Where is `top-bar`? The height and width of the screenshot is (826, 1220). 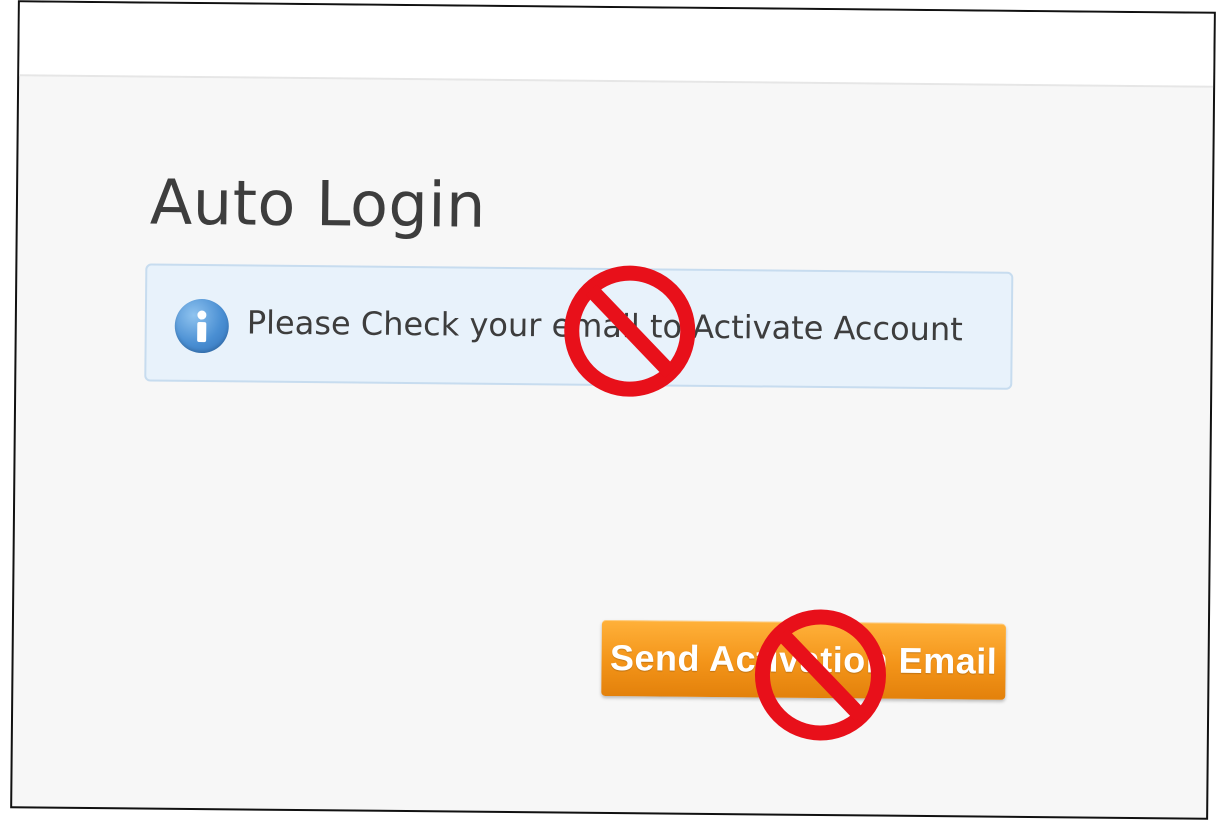
top-bar is located at coordinates (616, 45).